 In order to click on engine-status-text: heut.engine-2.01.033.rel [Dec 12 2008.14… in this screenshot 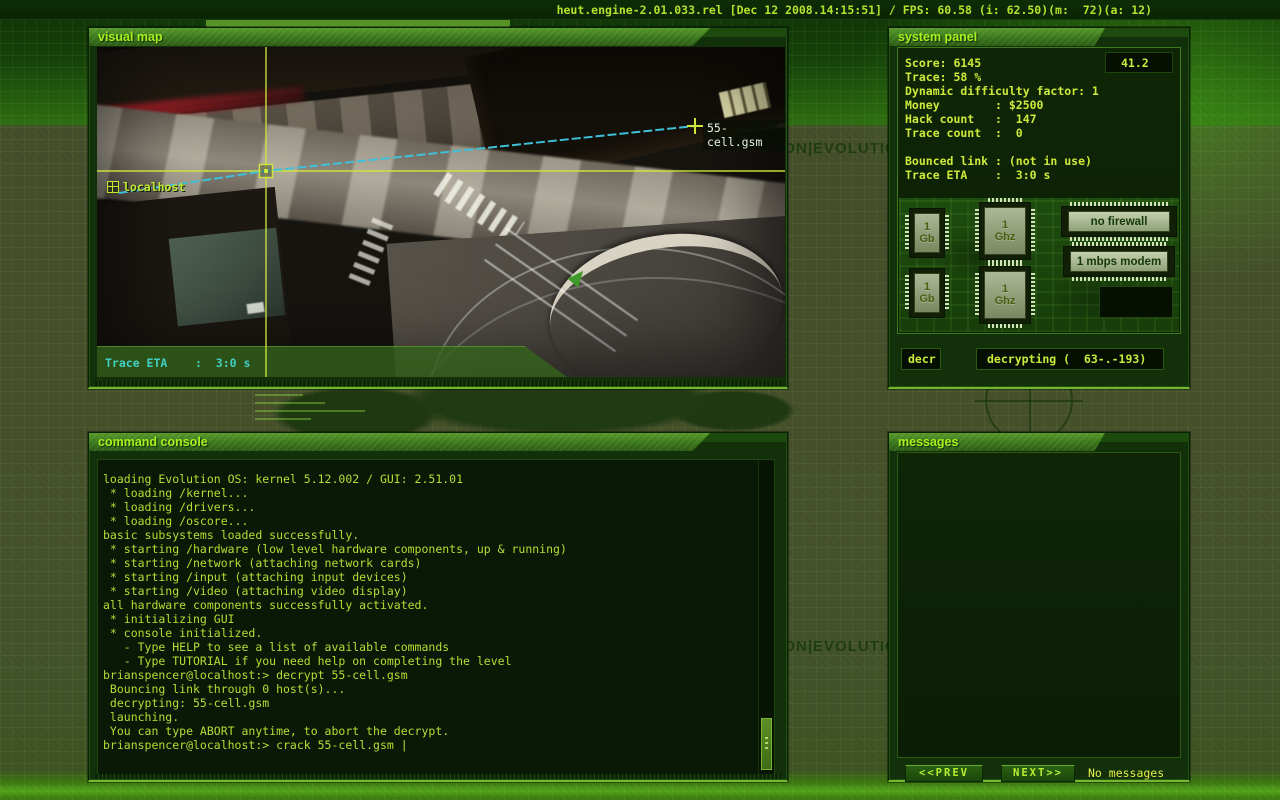, I will do `click(854, 10)`.